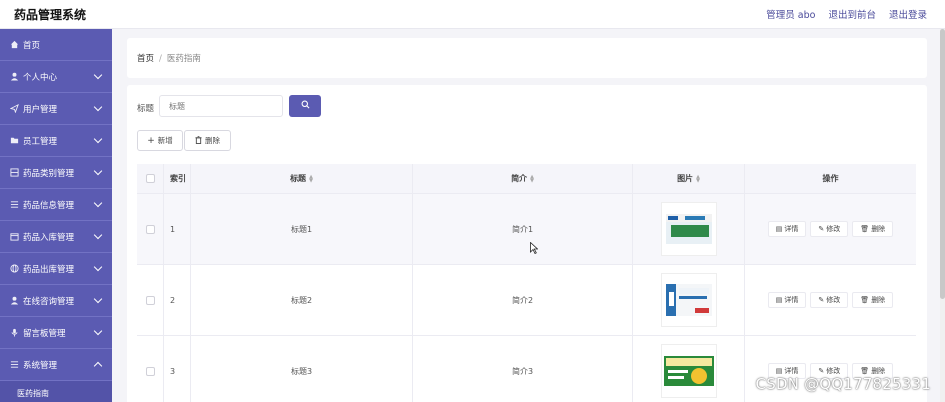  What do you see at coordinates (791, 229) in the screenshot?
I see `detail-label: 详情` at bounding box center [791, 229].